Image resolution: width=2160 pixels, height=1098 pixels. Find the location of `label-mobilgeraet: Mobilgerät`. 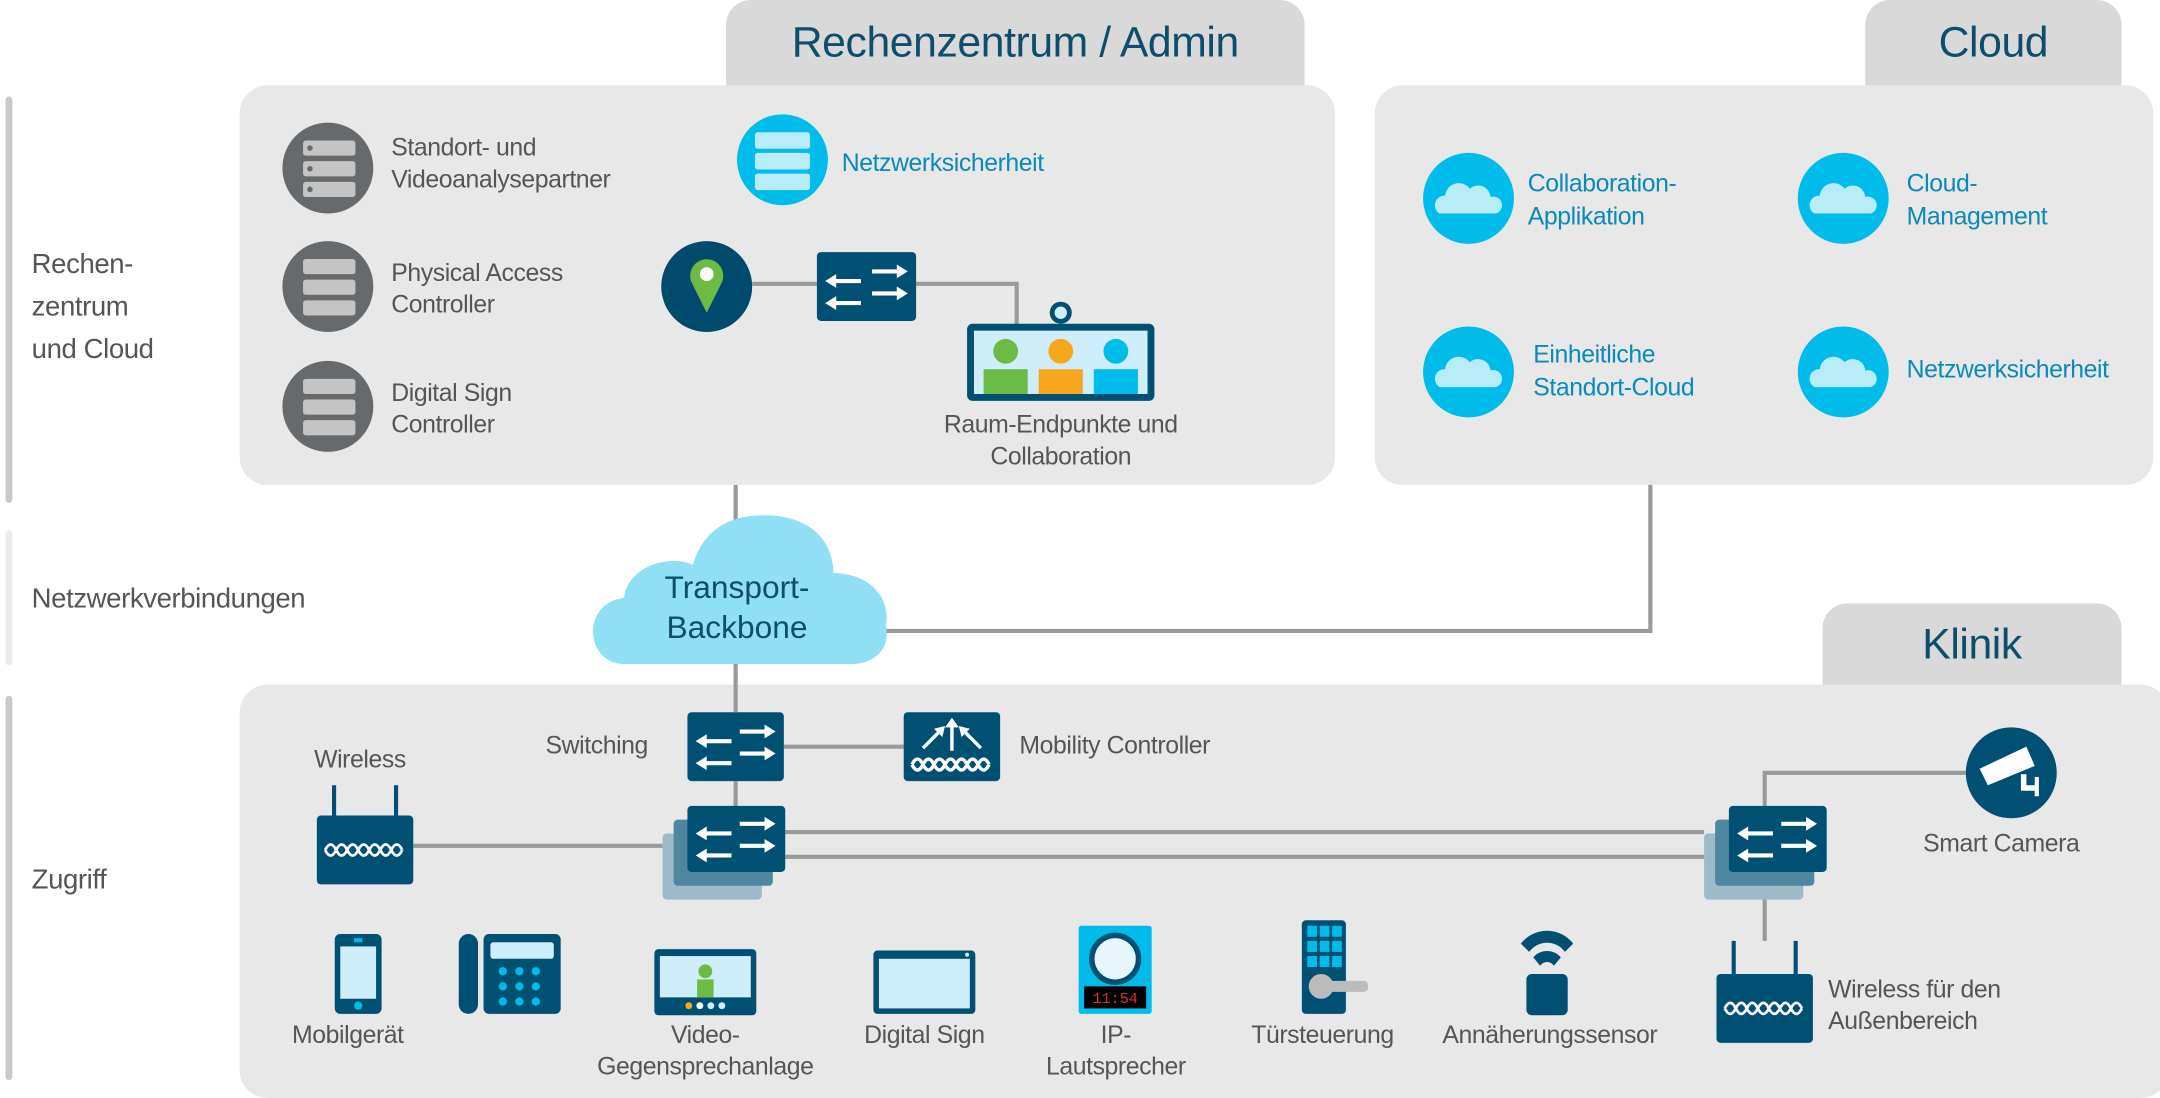

label-mobilgeraet: Mobilgerät is located at coordinates (348, 1034).